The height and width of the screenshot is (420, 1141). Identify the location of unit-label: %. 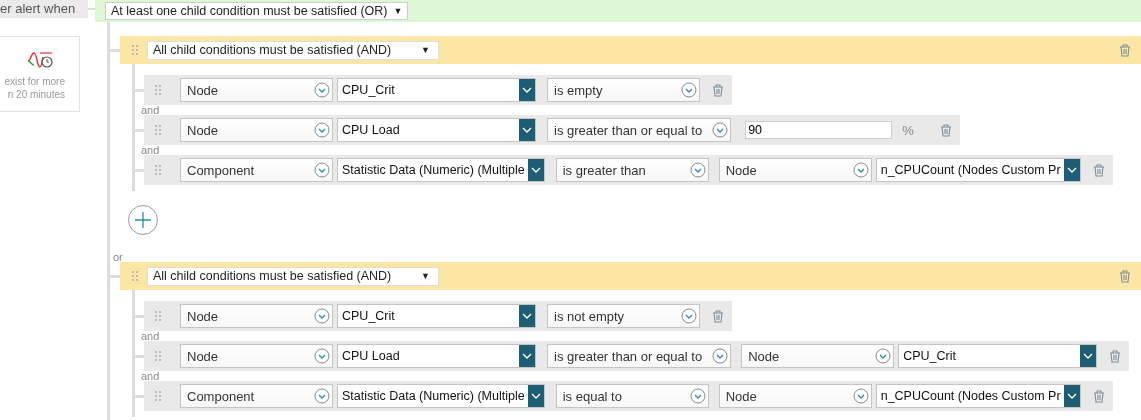
(908, 130).